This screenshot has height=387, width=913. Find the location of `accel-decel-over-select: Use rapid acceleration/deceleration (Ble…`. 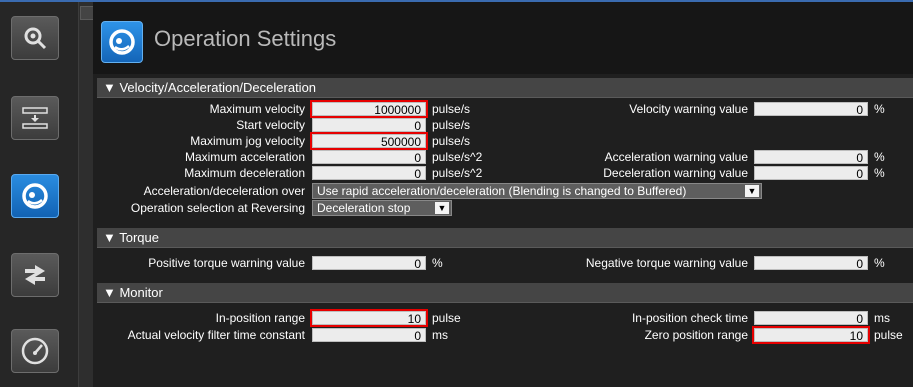

accel-decel-over-select: Use rapid acceleration/deceleration (Ble… is located at coordinates (537, 191).